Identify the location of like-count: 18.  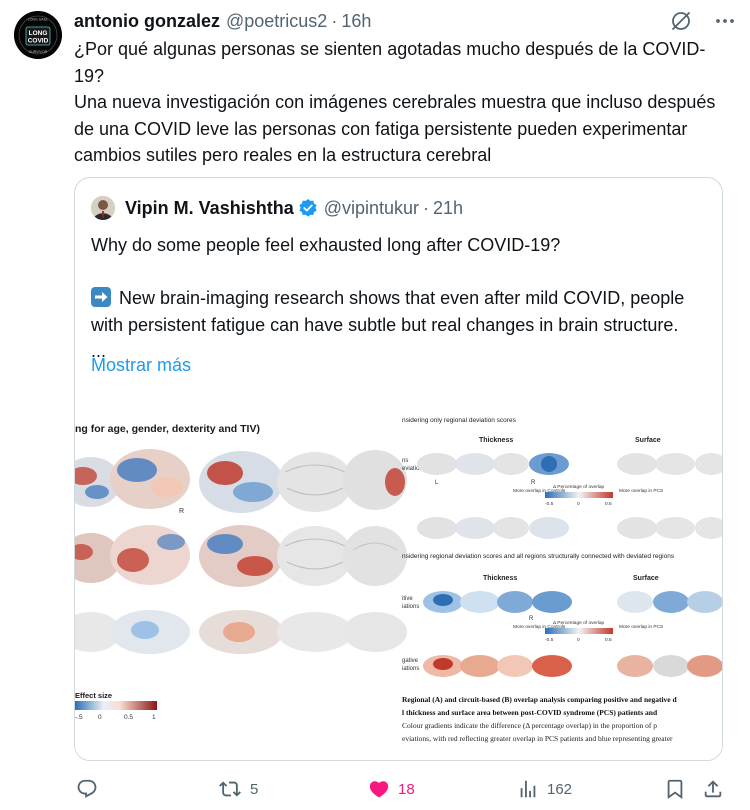
(406, 789).